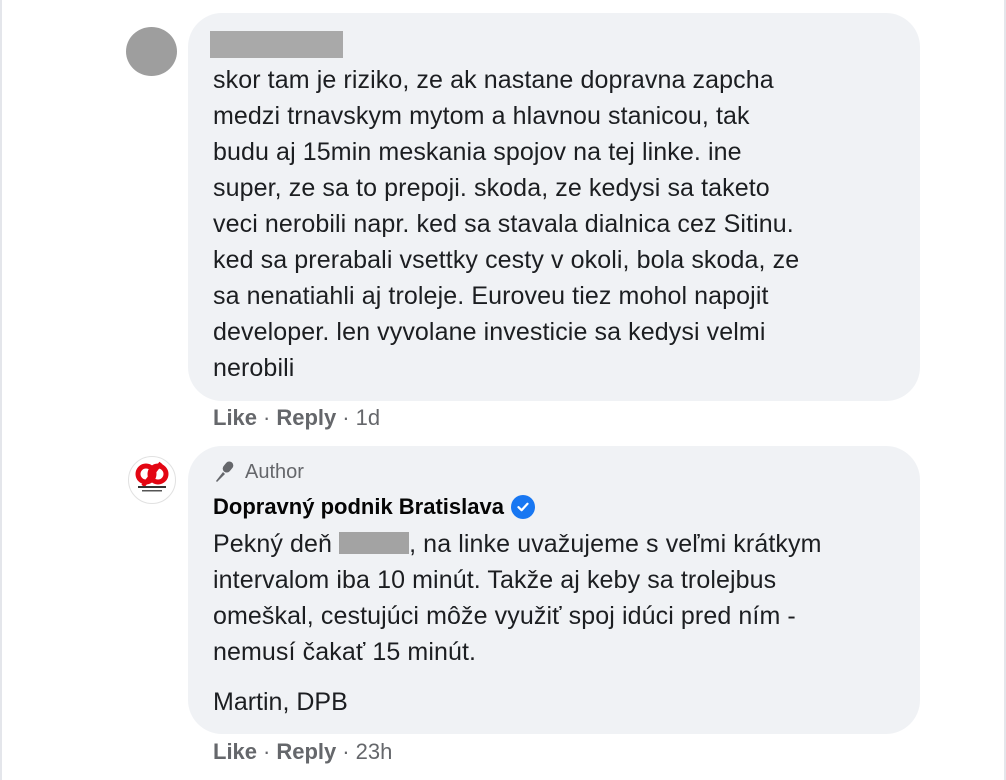 This screenshot has height=780, width=1006. I want to click on commenter-avatar, so click(151, 51).